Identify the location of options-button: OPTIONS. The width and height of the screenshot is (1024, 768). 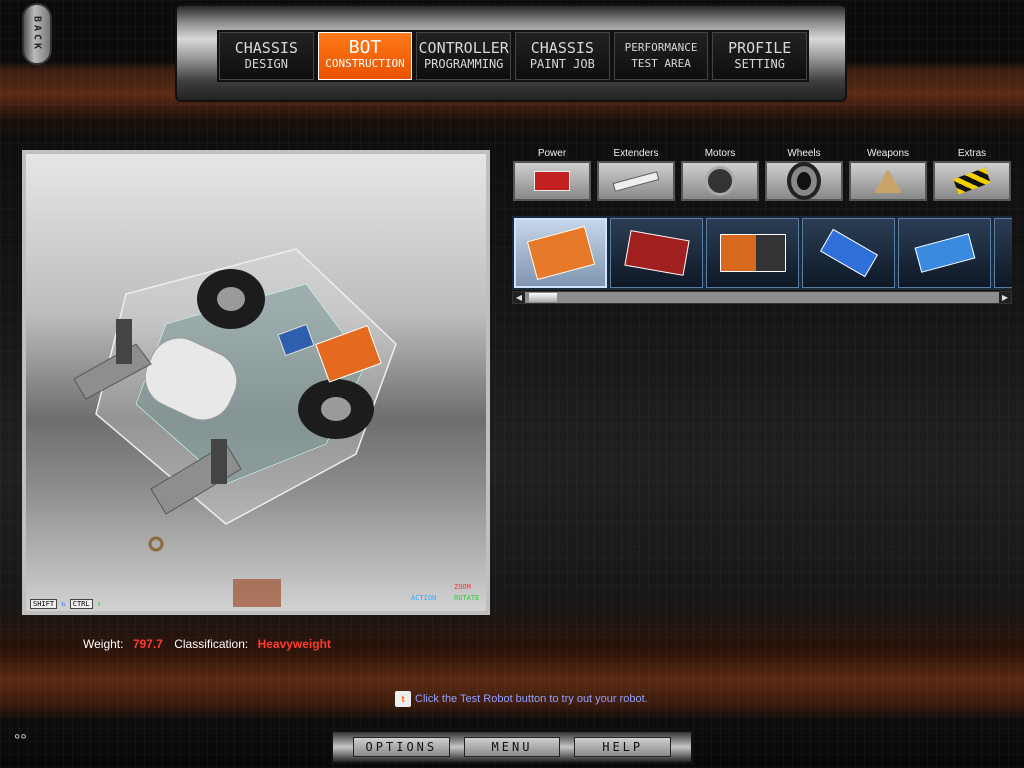
(401, 747).